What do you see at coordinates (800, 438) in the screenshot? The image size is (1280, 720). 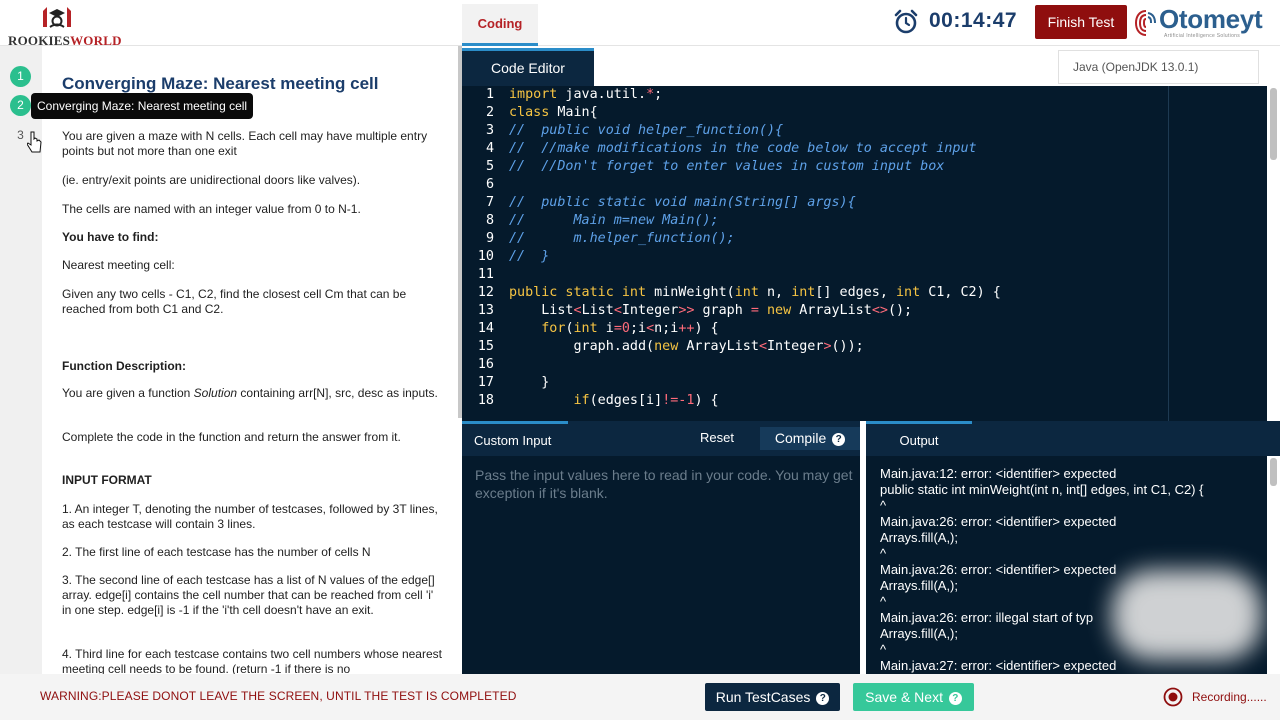 I see `compile-label: Compile` at bounding box center [800, 438].